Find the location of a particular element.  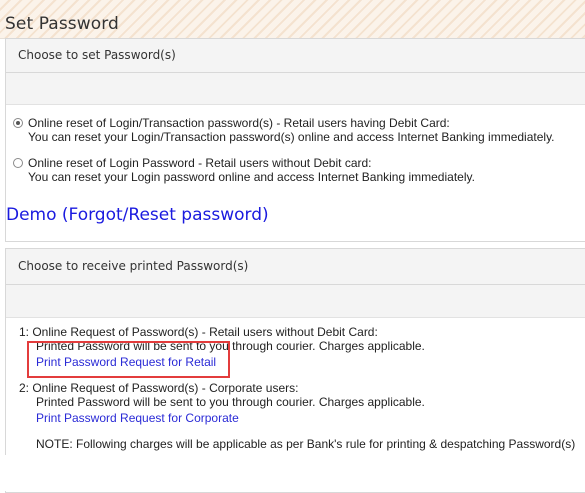

page-title: Set Password is located at coordinates (62, 24).